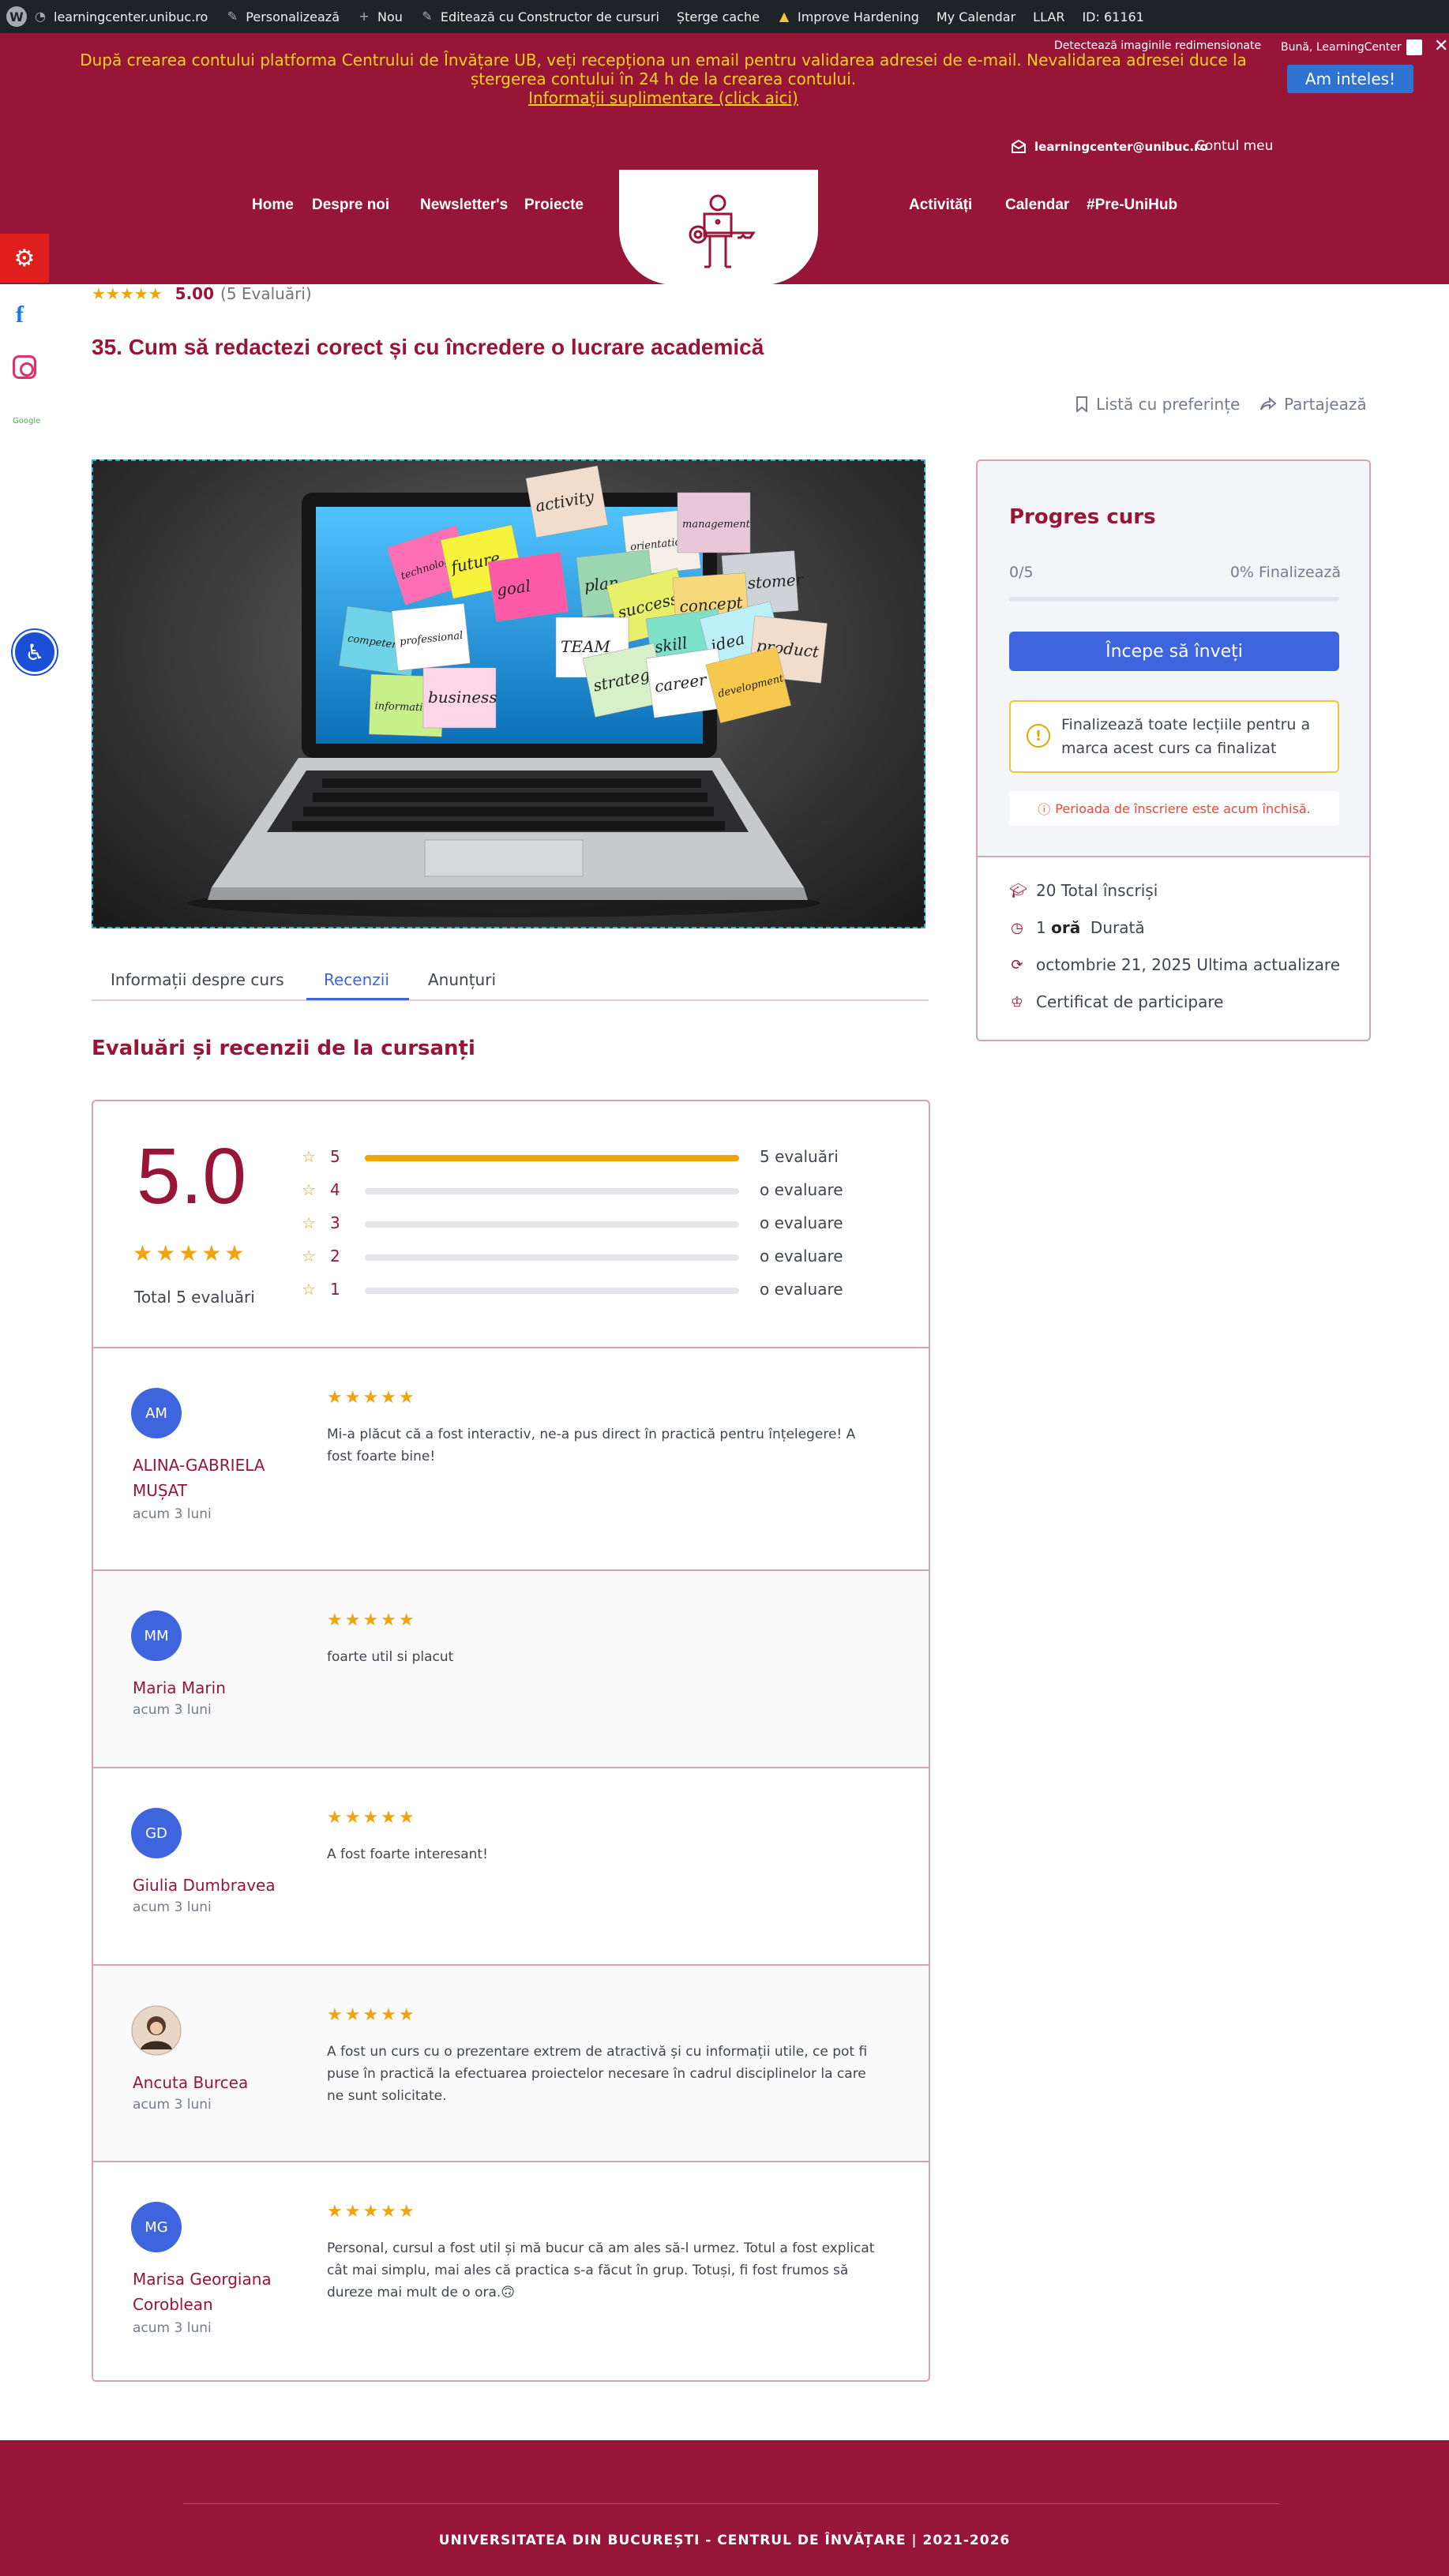 The height and width of the screenshot is (2576, 1449). I want to click on nav-calendar: Calendar, so click(1037, 206).